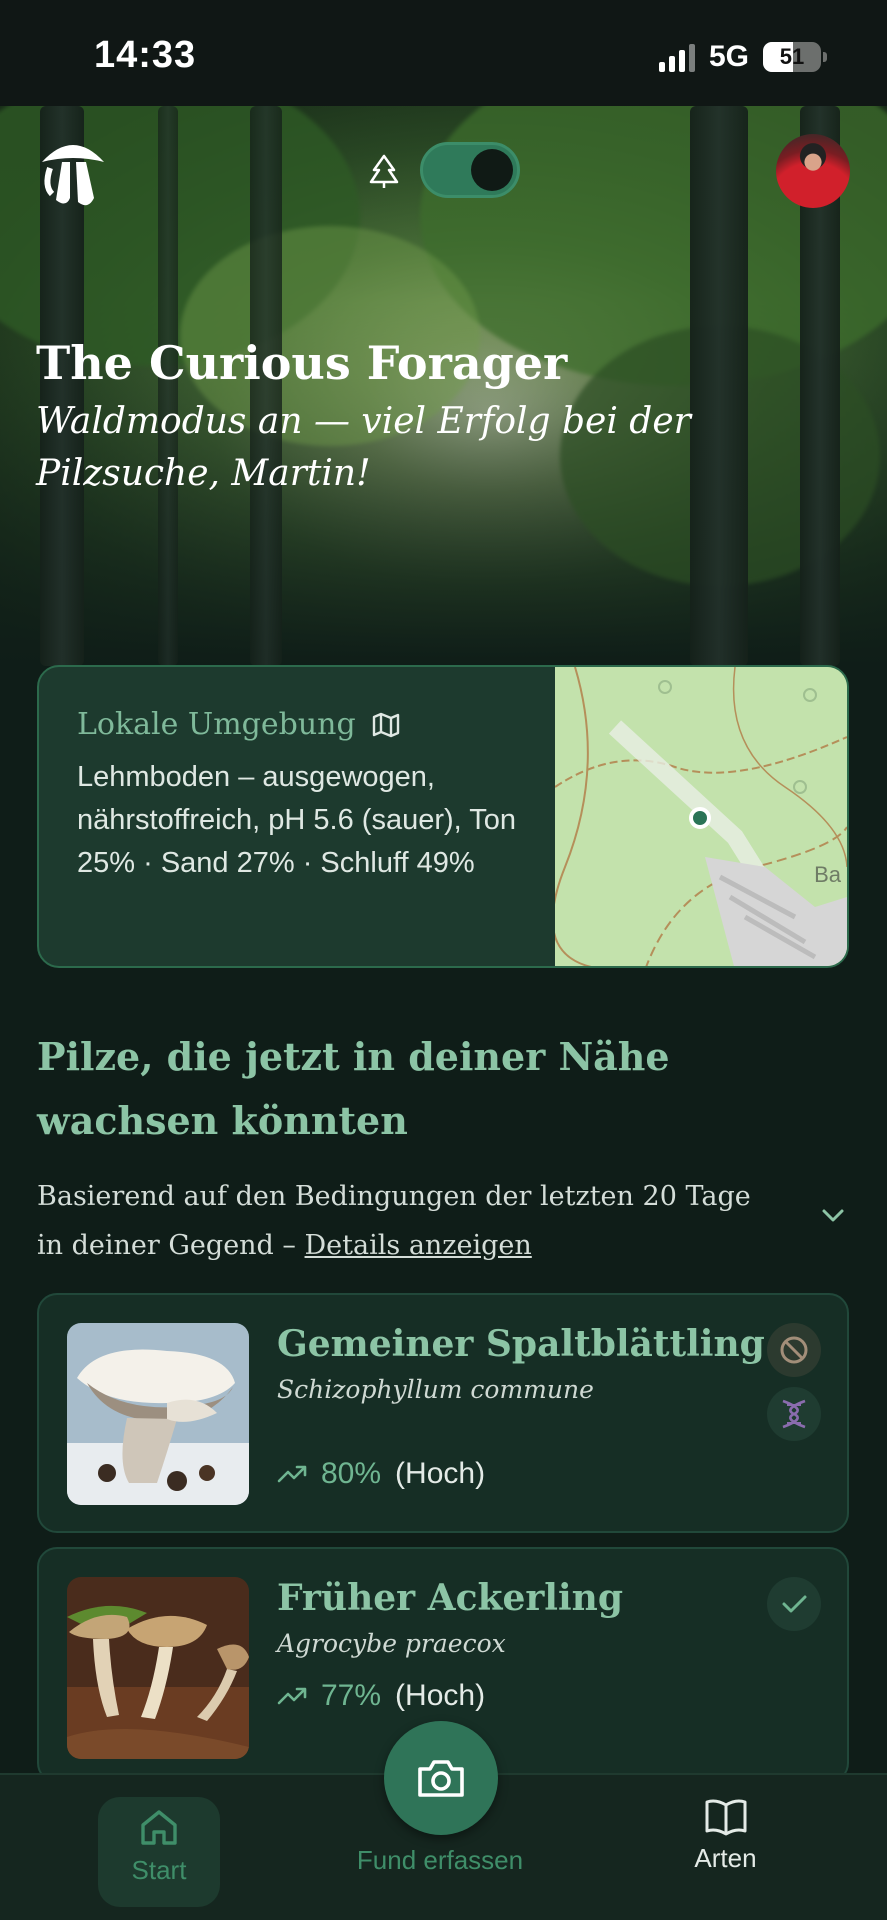  I want to click on nav-capture-label: Fund erfassen, so click(440, 1860).